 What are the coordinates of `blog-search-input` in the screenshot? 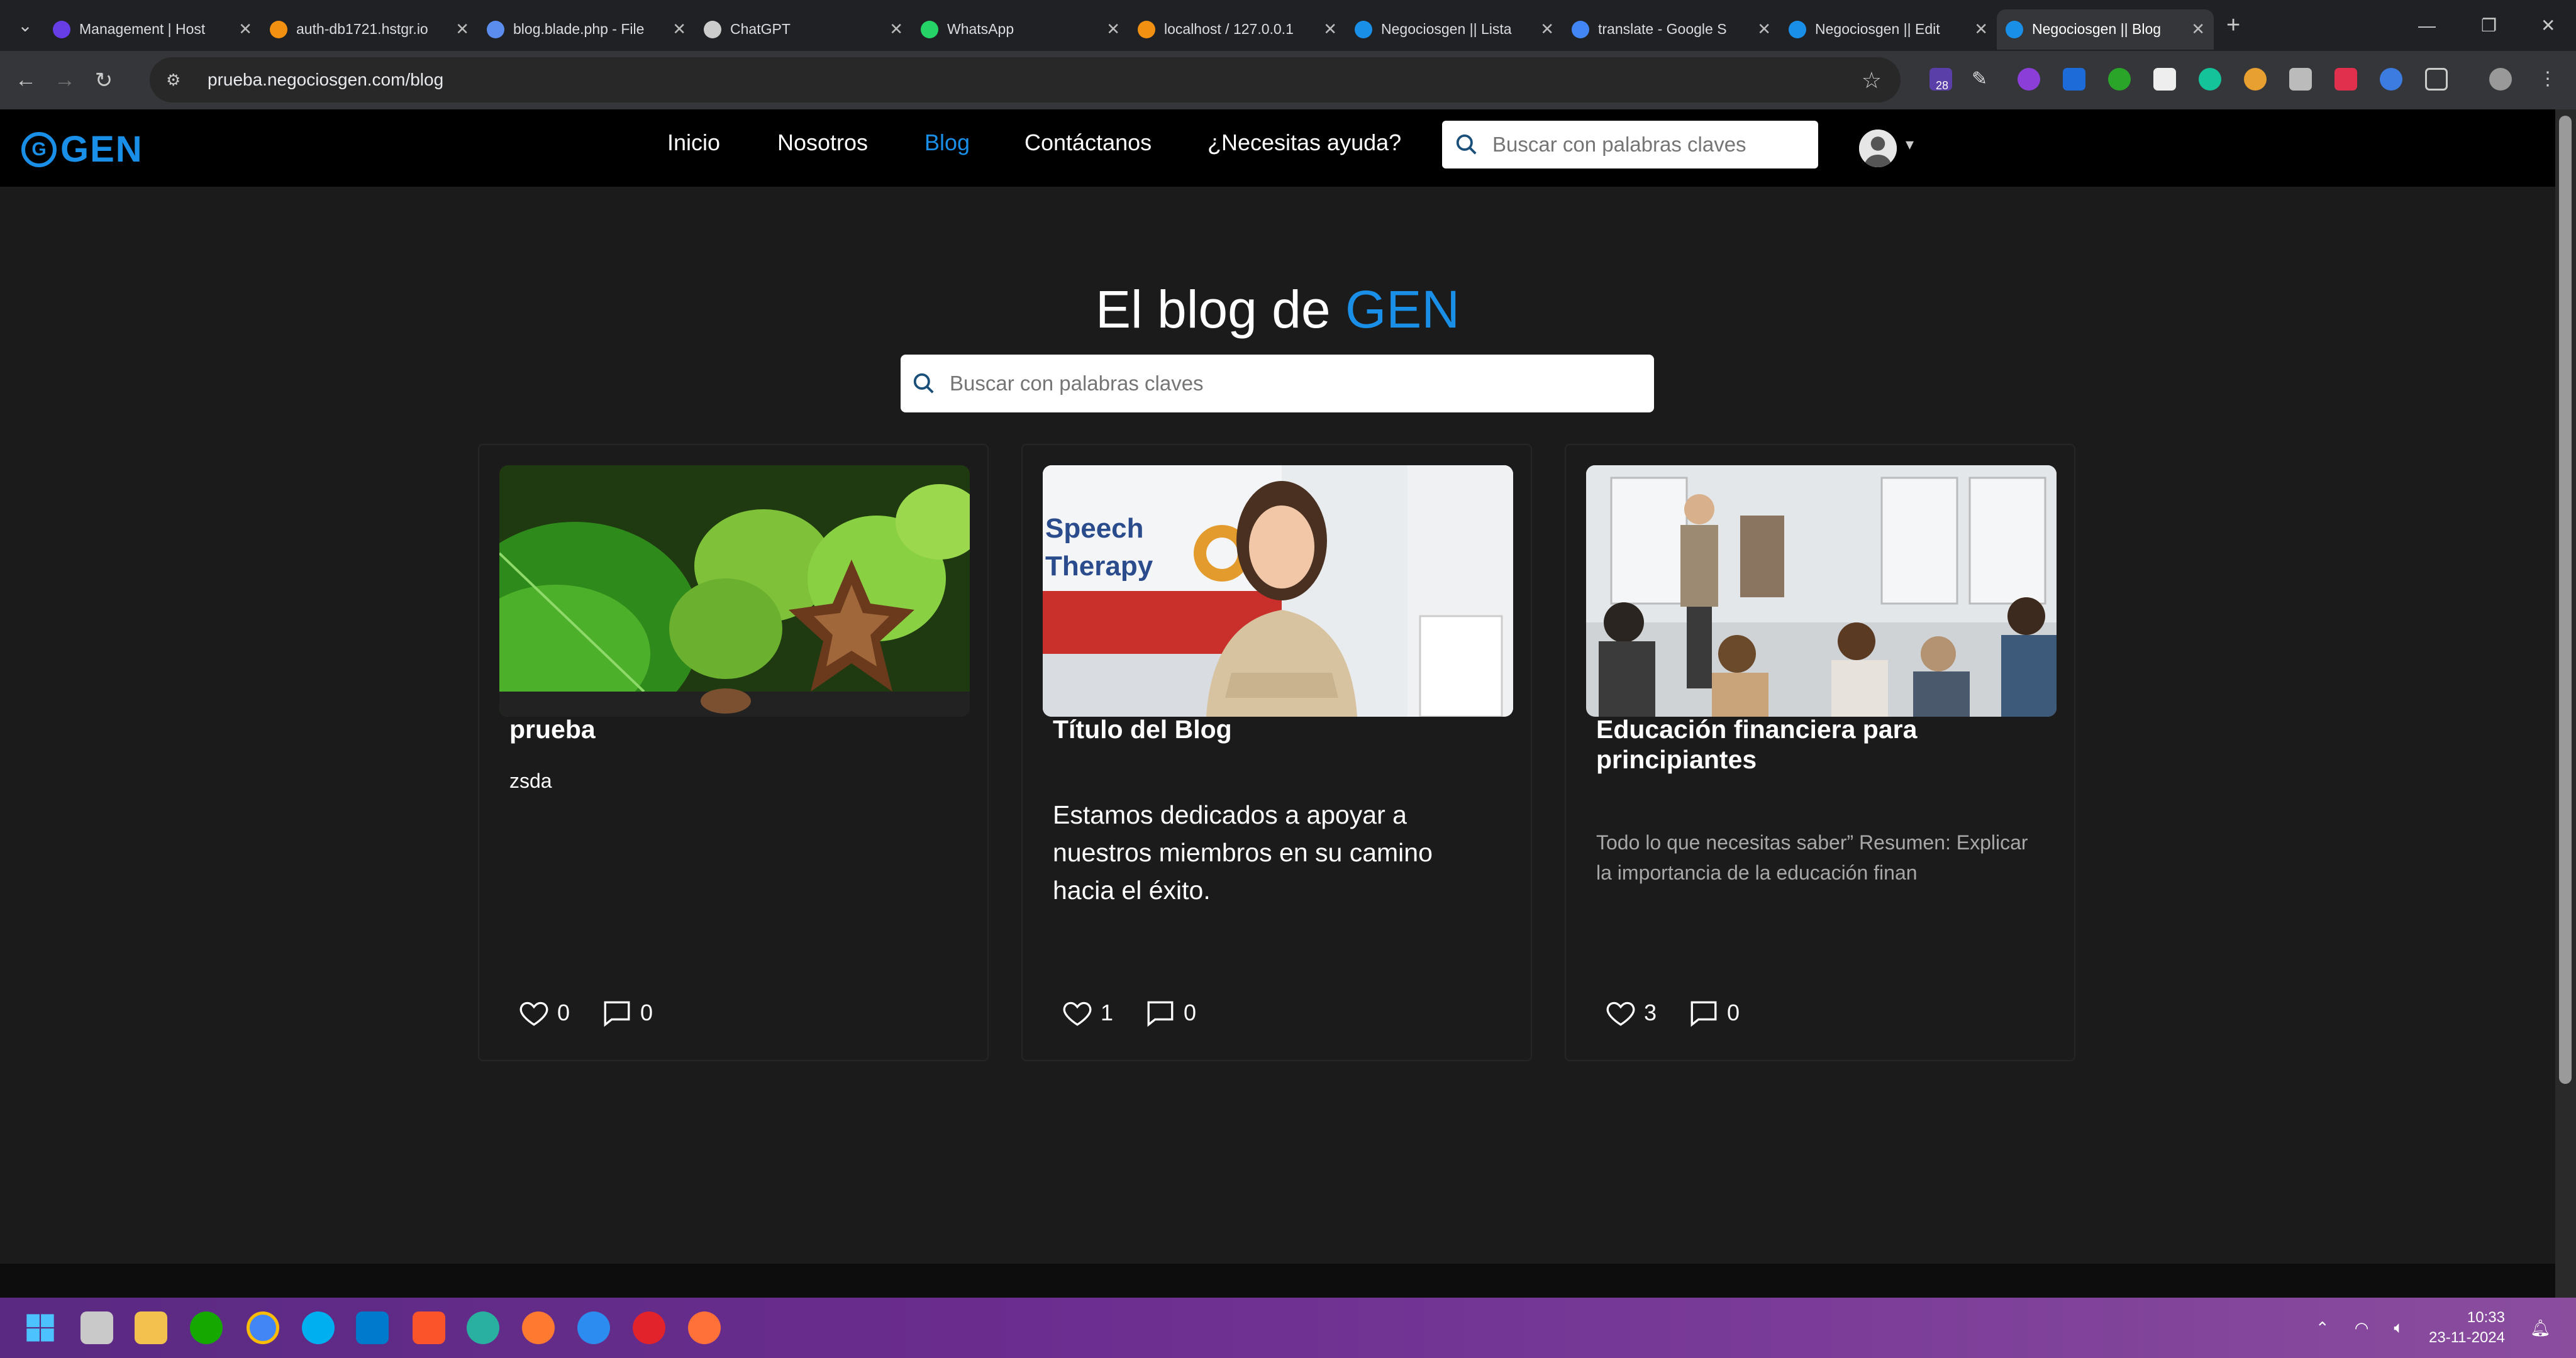 It's located at (1246, 383).